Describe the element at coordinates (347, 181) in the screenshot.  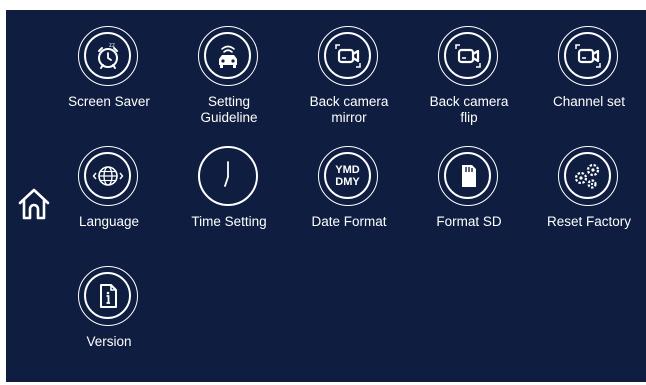
I see `date-format-icon-line: DMY` at that location.